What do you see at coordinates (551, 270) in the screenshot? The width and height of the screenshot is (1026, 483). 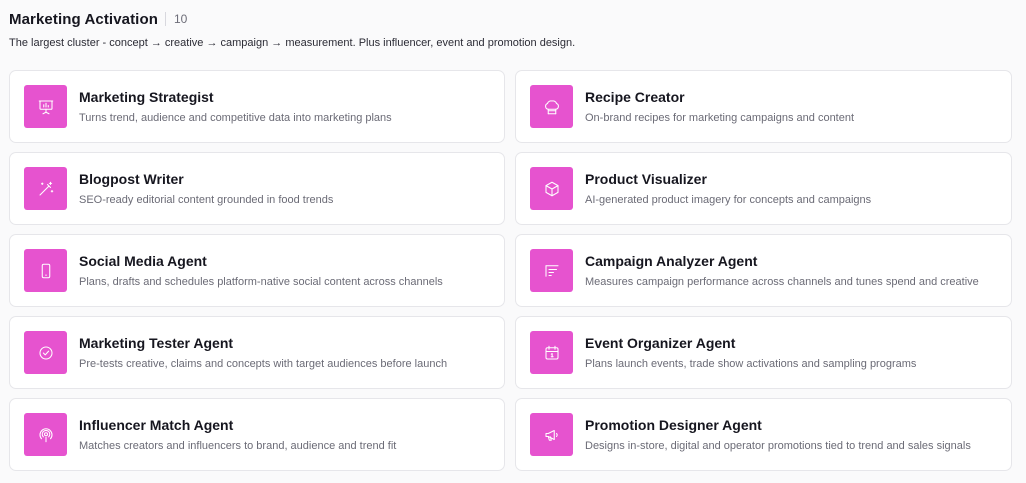 I see `report-icon` at bounding box center [551, 270].